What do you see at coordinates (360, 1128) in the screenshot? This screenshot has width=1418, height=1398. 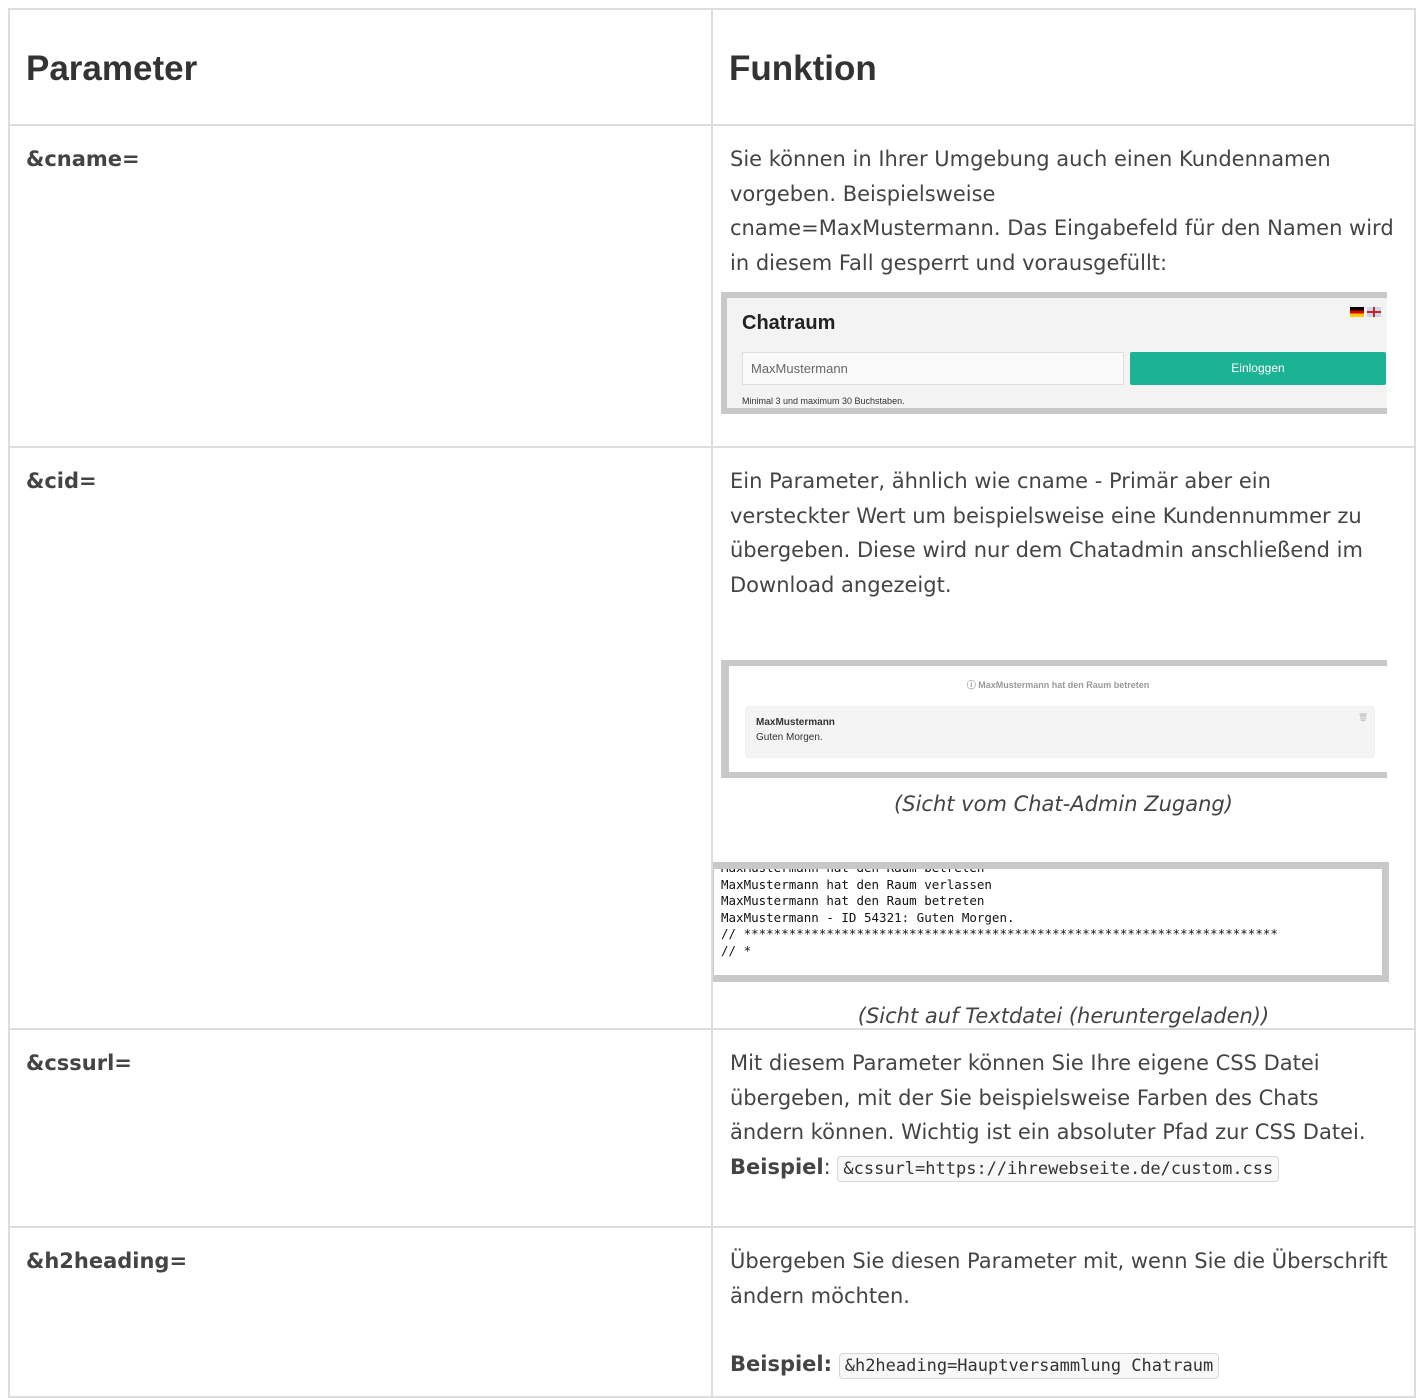 I see `param-cell: &cssurl=` at bounding box center [360, 1128].